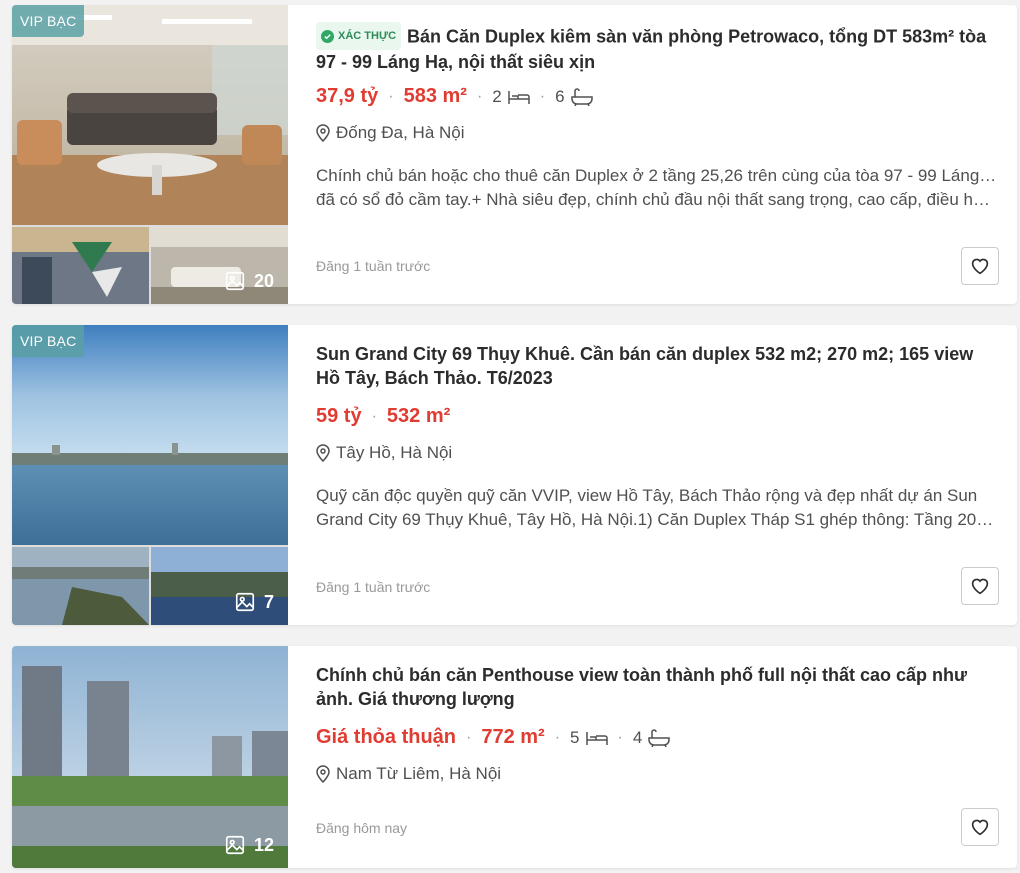 The height and width of the screenshot is (873, 1020). I want to click on bedroom-count: 2, so click(497, 96).